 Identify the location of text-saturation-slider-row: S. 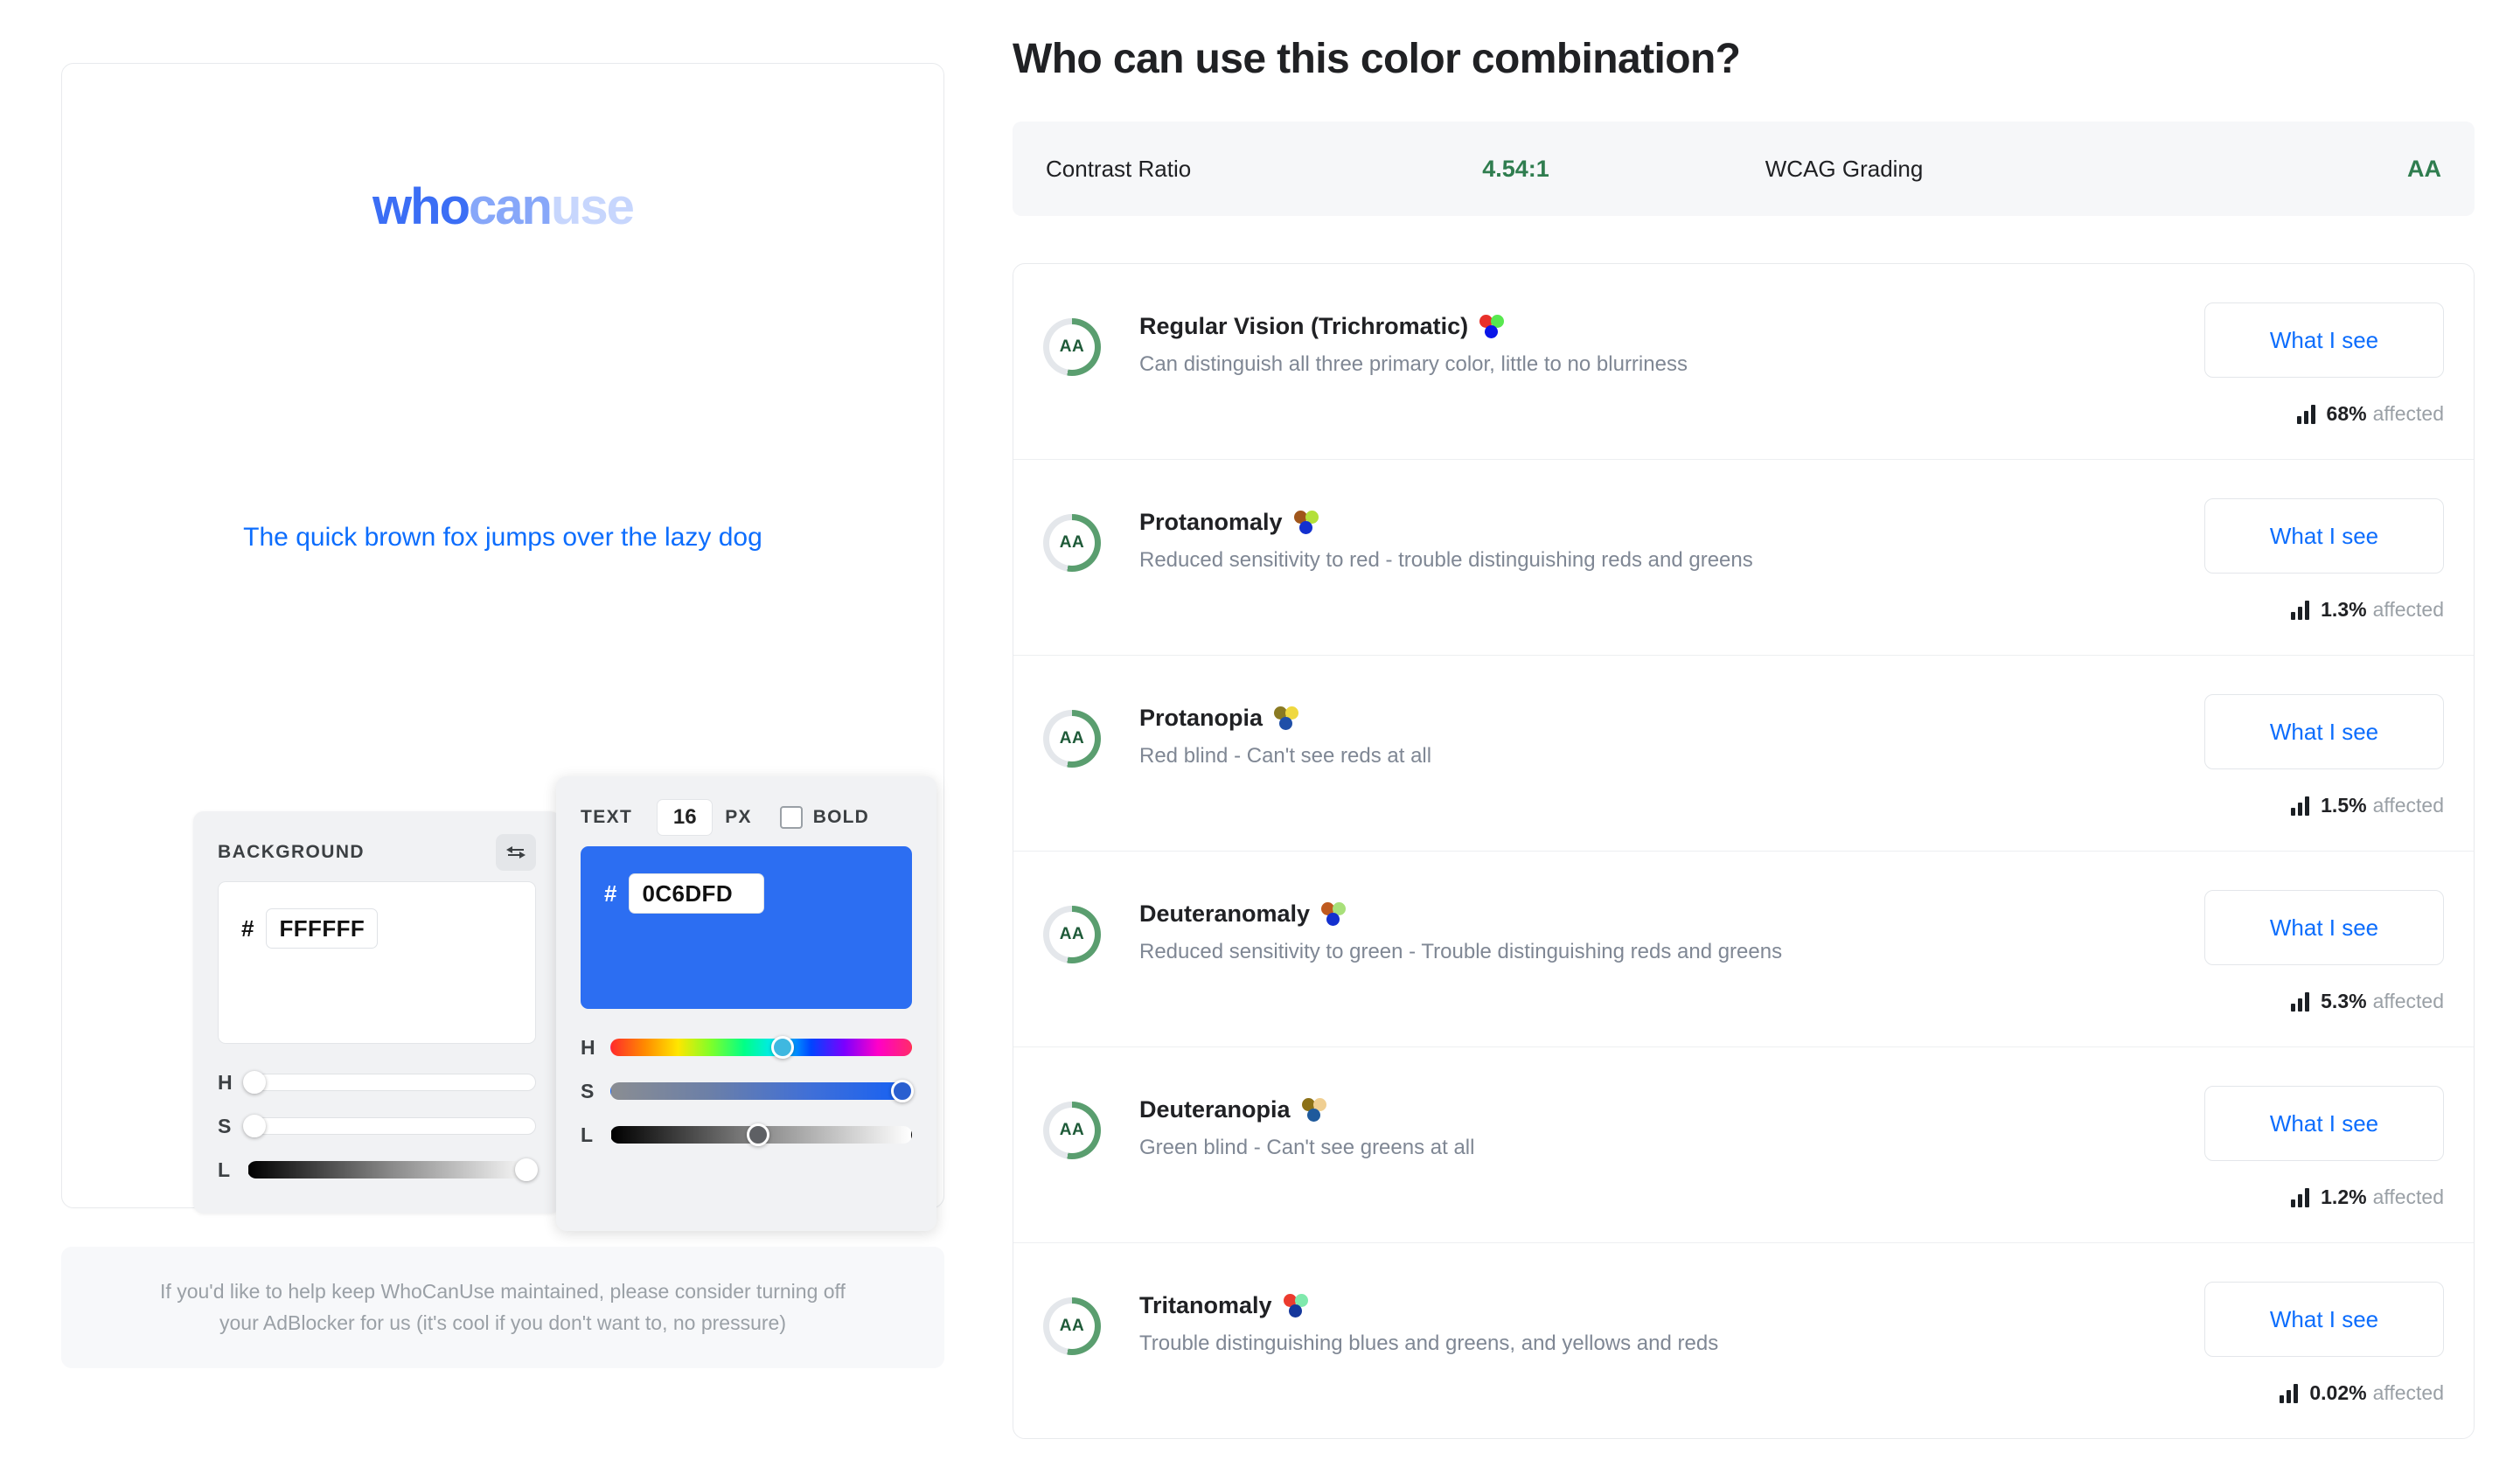
(747, 1091).